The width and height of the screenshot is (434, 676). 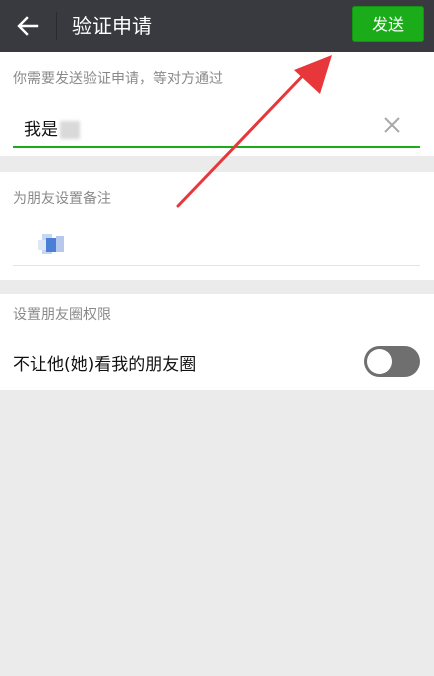 I want to click on back-arrow-icon, so click(x=28, y=26).